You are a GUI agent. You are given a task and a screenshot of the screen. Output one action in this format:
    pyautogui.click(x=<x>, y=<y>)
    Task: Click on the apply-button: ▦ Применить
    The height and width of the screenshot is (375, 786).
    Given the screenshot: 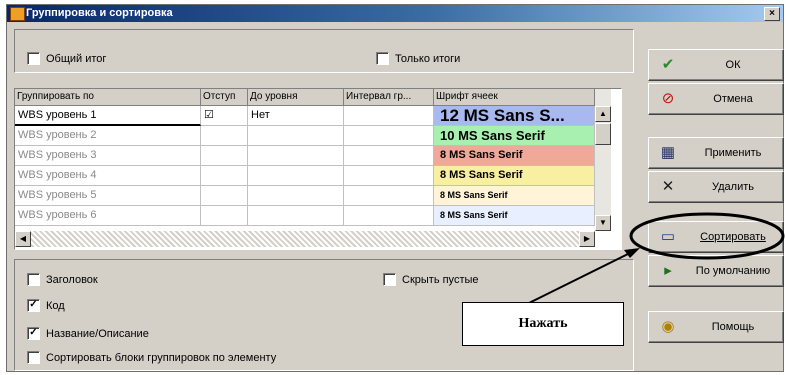 What is the action you would take?
    pyautogui.click(x=716, y=153)
    